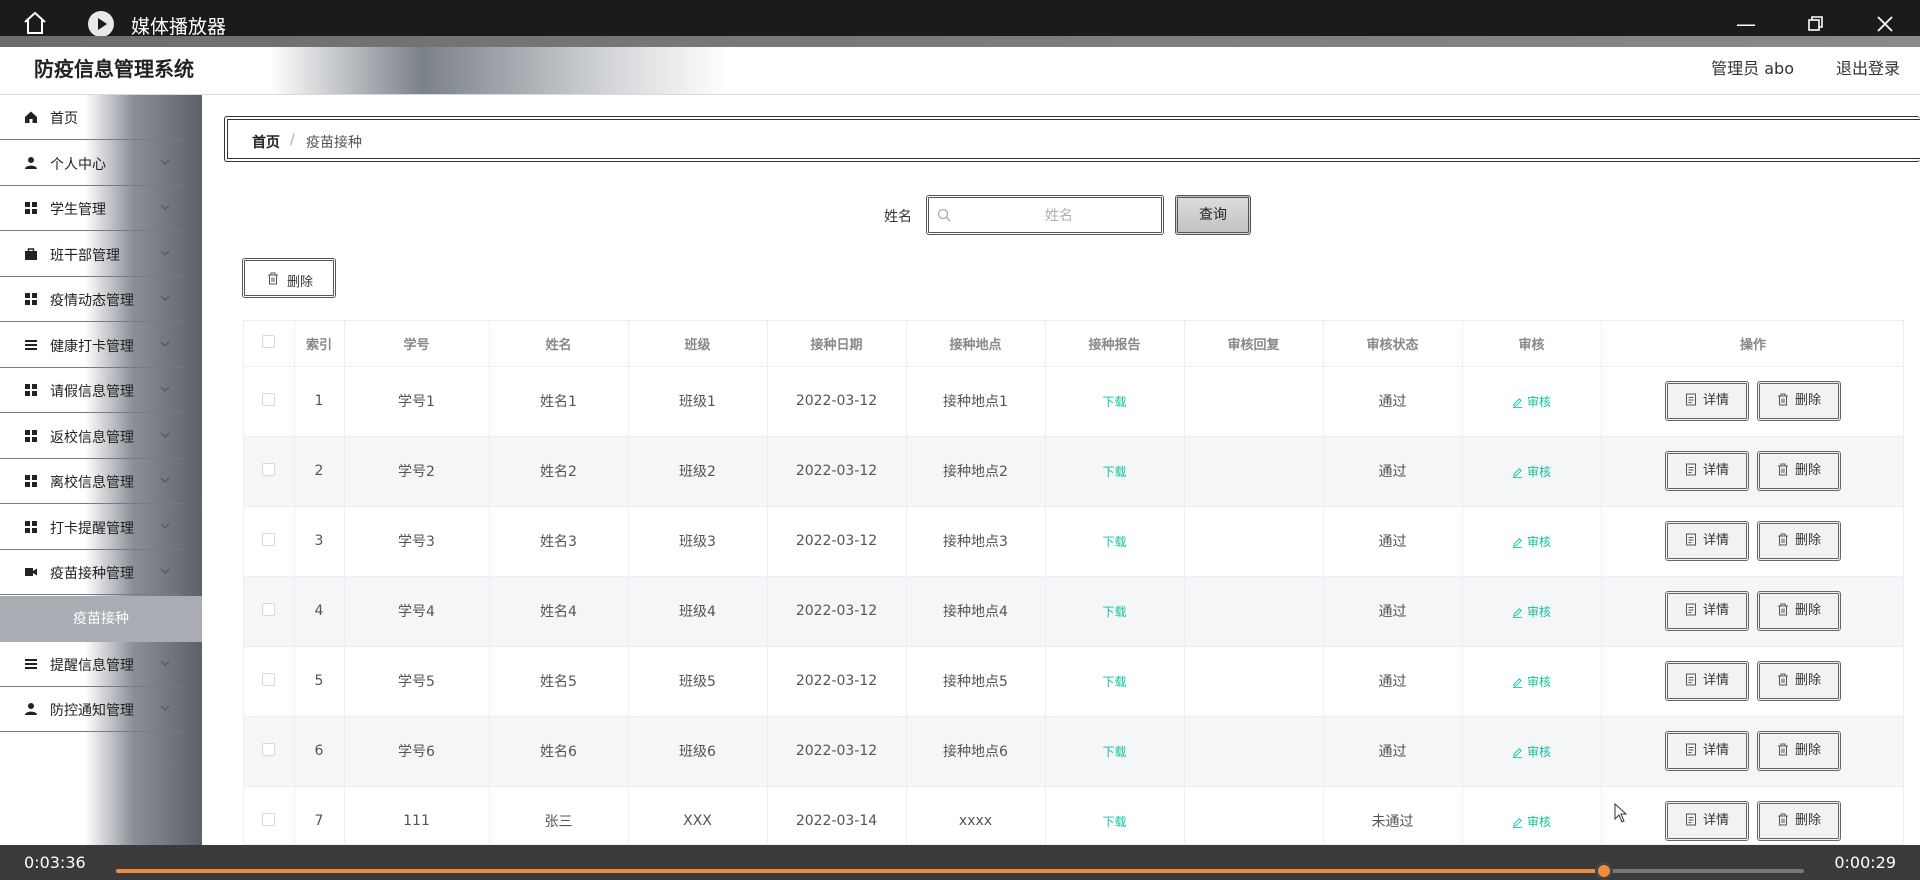 The height and width of the screenshot is (880, 1920). I want to click on column-header: 姓名, so click(559, 344).